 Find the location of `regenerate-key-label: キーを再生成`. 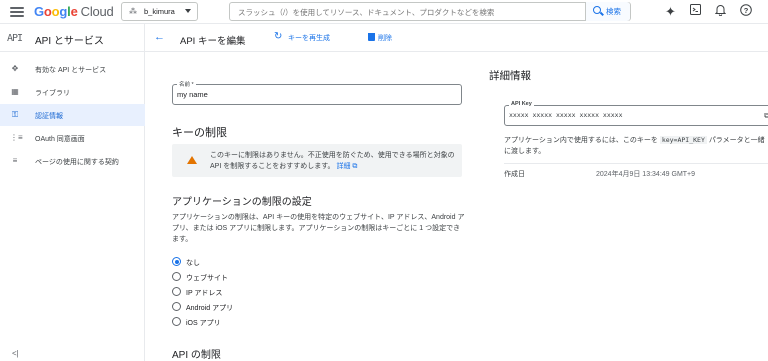

regenerate-key-label: キーを再生成 is located at coordinates (309, 38).